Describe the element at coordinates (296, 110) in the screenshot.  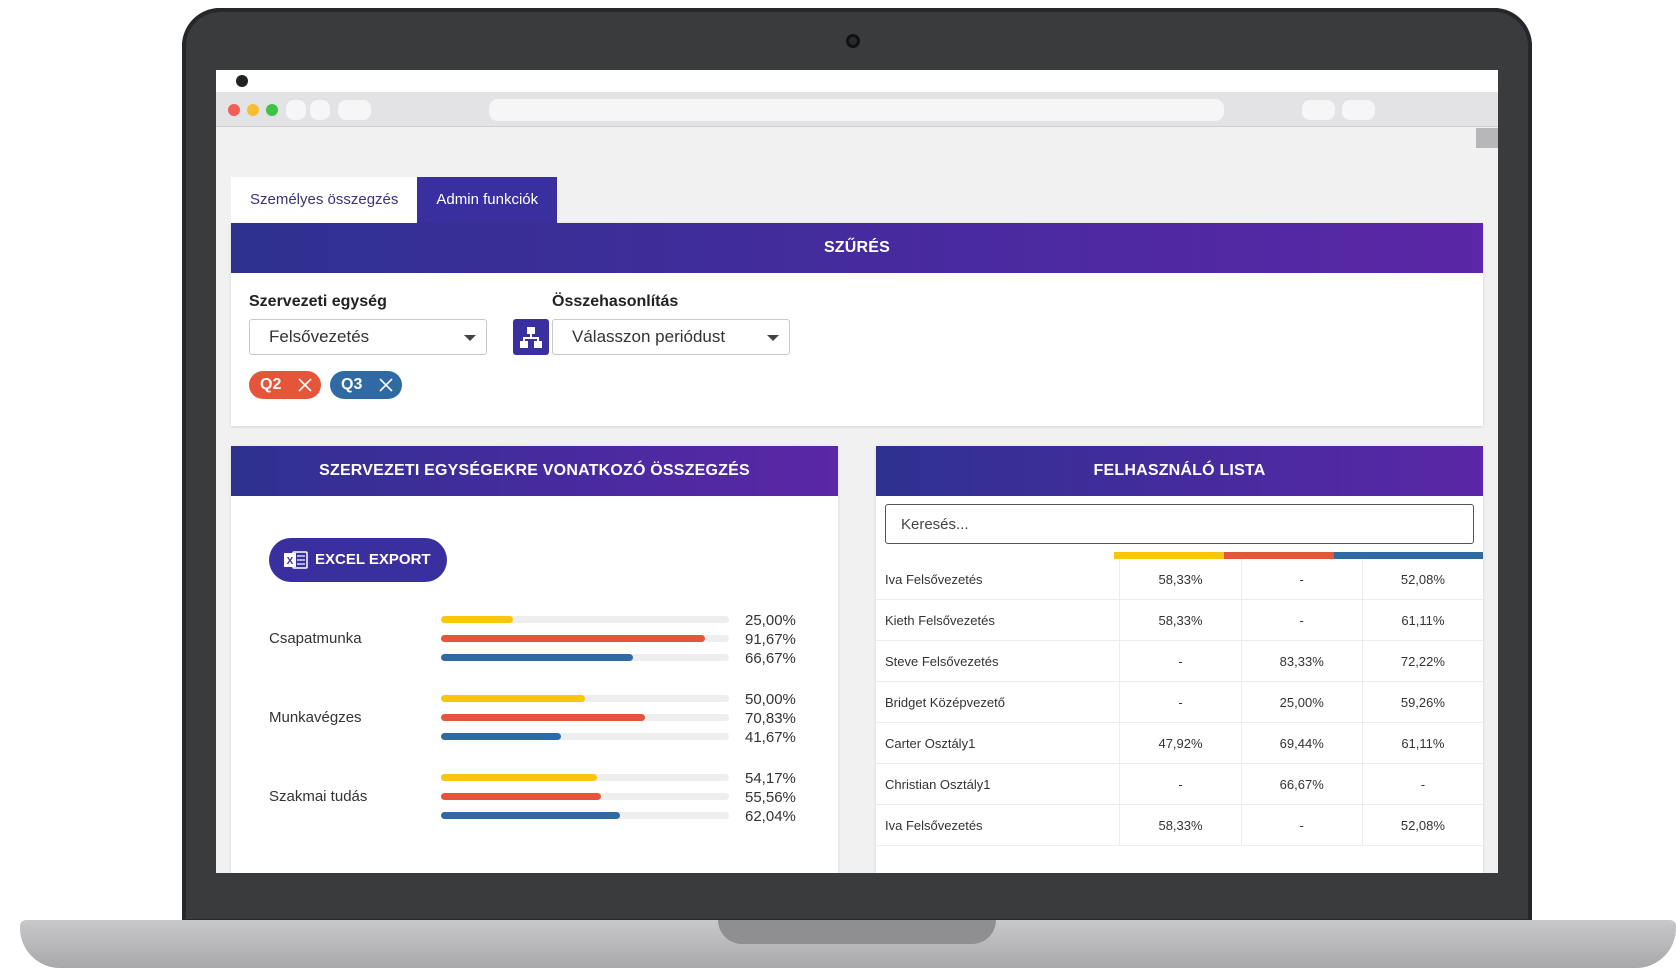
I see `back-button` at that location.